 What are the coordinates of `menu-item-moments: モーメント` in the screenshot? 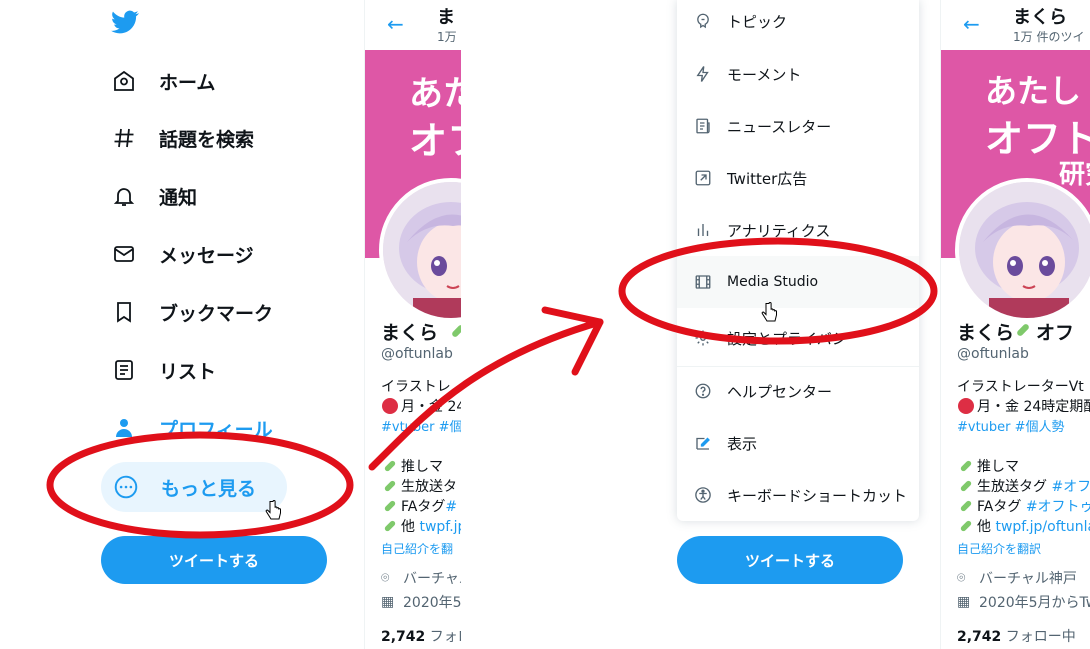 It's located at (798, 74).